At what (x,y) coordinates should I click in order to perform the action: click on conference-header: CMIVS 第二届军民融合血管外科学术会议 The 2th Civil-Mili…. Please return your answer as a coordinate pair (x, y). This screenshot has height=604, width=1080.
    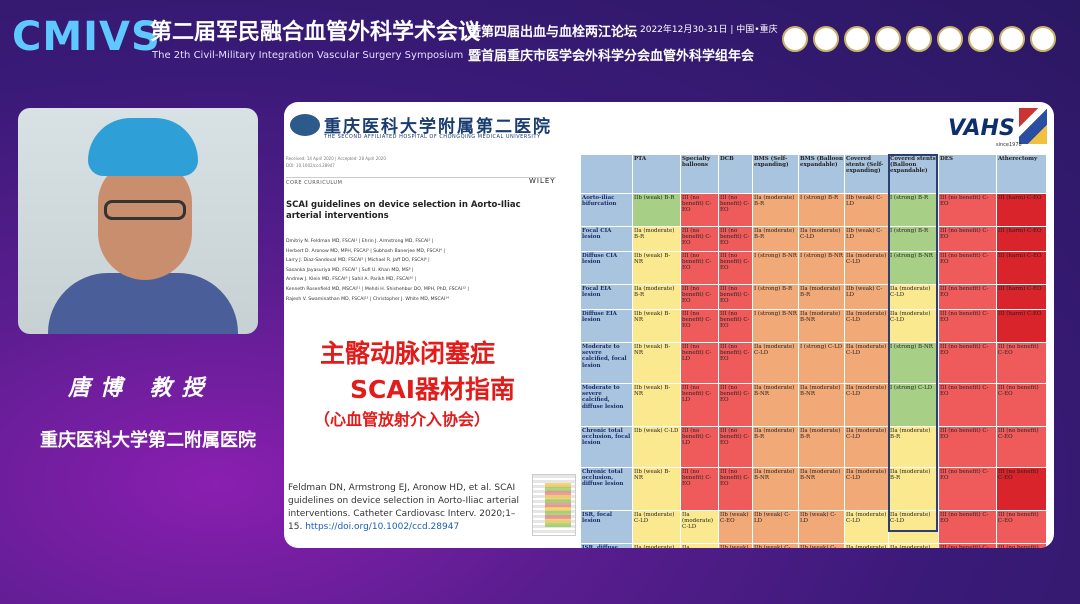
    Looking at the image, I should click on (540, 36).